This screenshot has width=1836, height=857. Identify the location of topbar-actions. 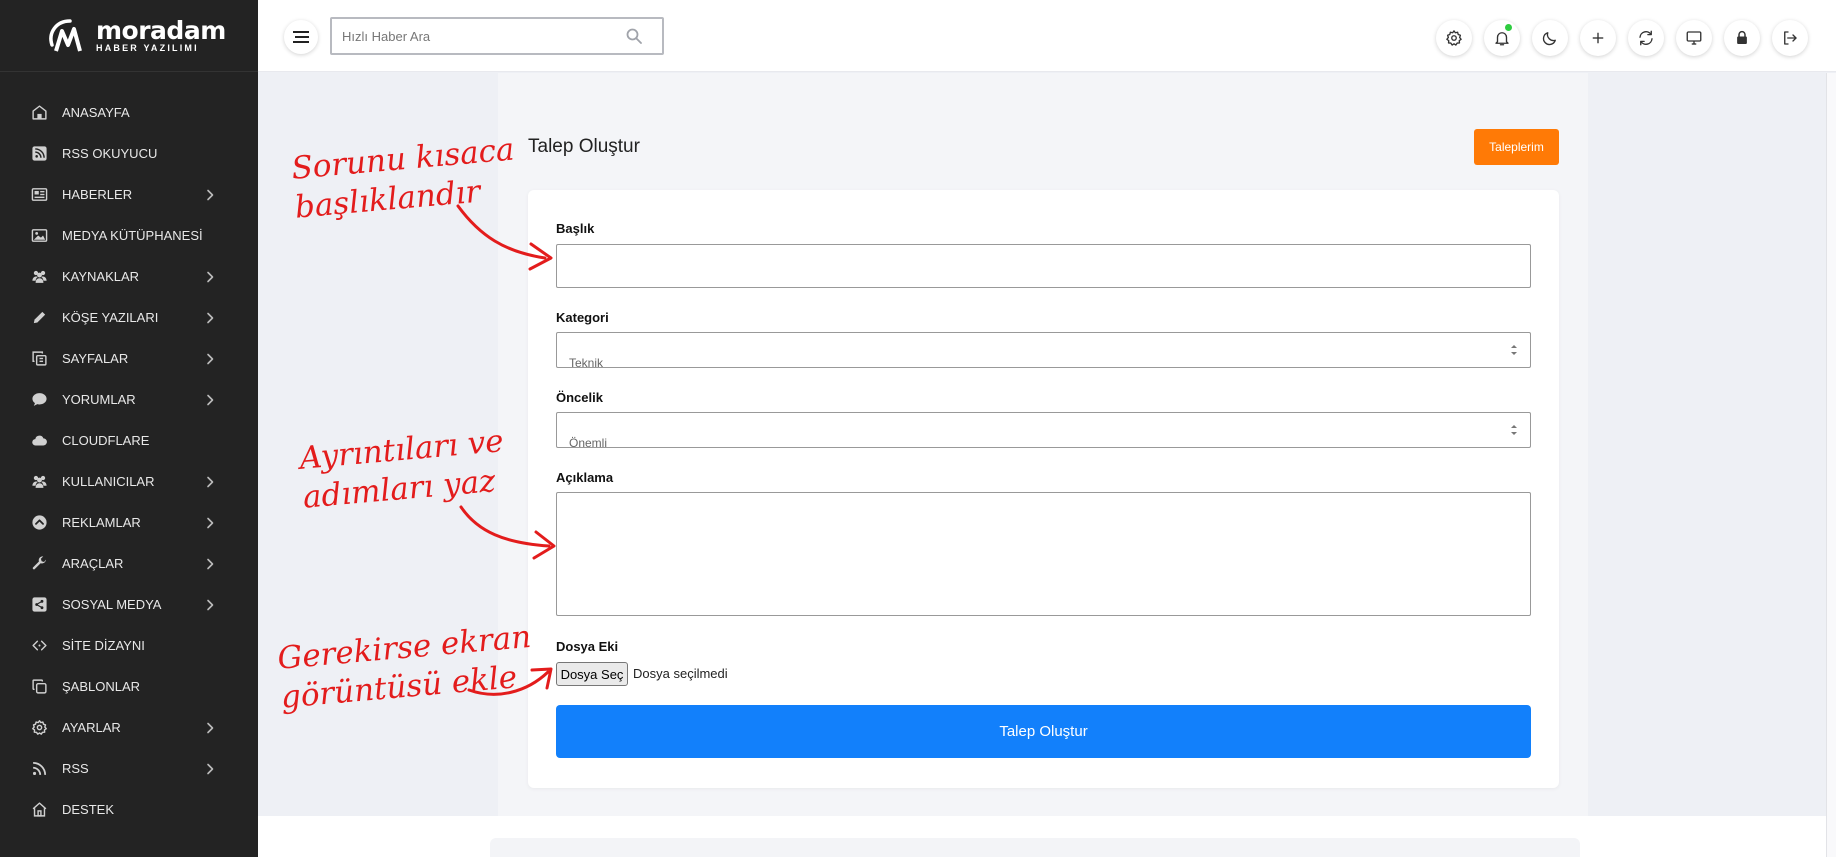
(1616, 38).